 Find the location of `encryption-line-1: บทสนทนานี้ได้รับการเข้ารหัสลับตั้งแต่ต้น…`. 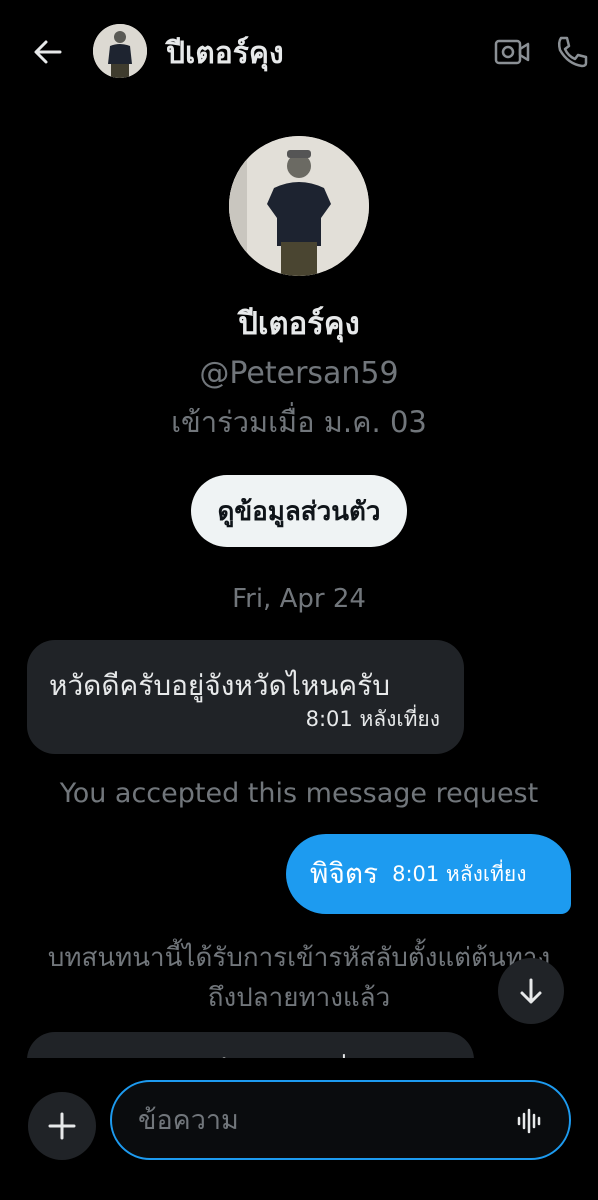

encryption-line-1: บทสนทนานี้ได้รับการเข้ารหัสลับตั้งแต่ต้น… is located at coordinates (299, 958).